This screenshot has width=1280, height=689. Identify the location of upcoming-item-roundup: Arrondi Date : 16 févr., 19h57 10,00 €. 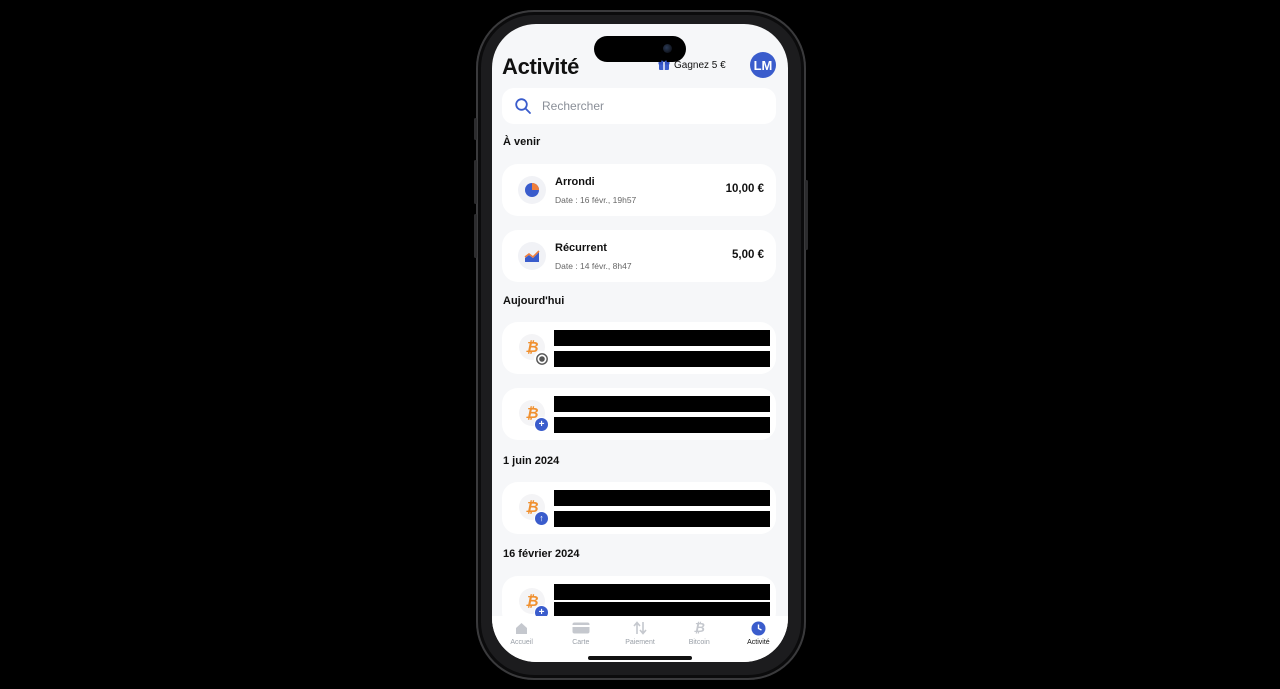
(639, 190).